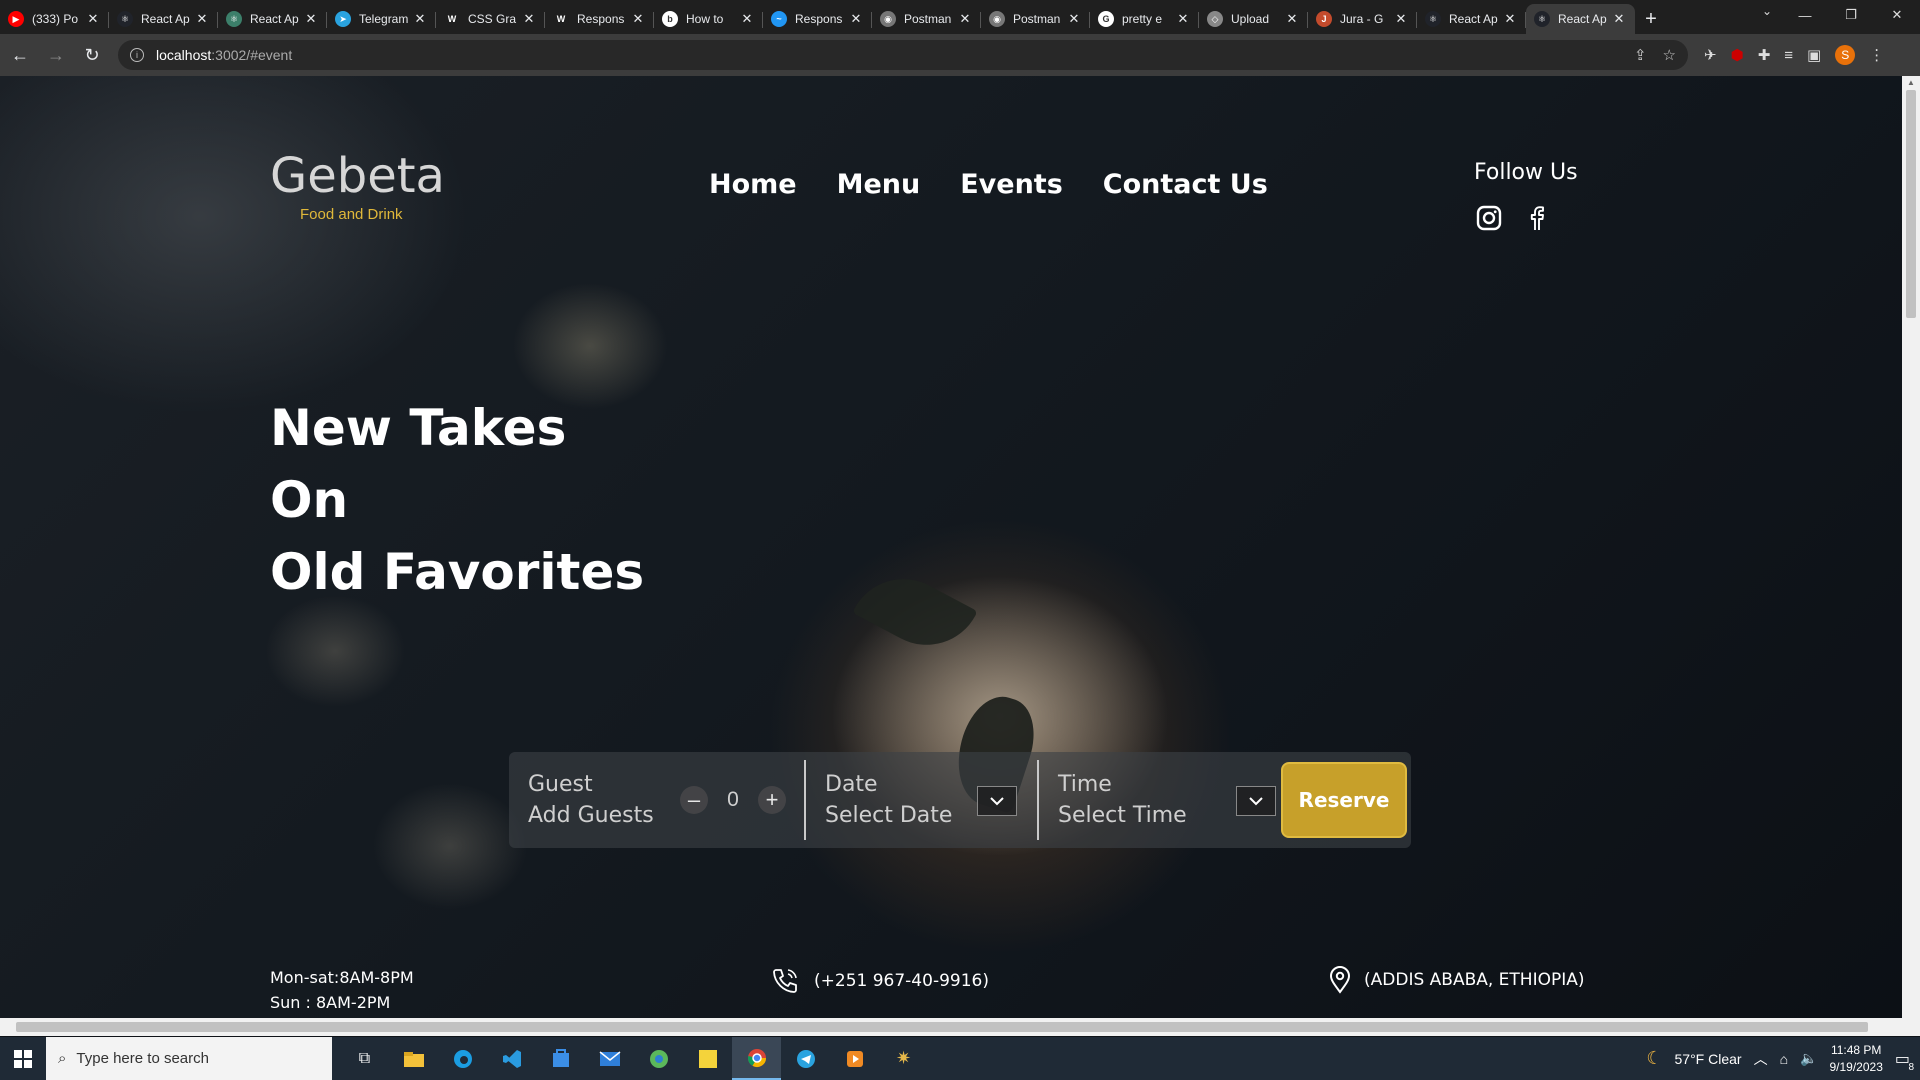 Image resolution: width=1920 pixels, height=1080 pixels. What do you see at coordinates (1708, 1059) in the screenshot?
I see `weather-text: 57°F Clear` at bounding box center [1708, 1059].